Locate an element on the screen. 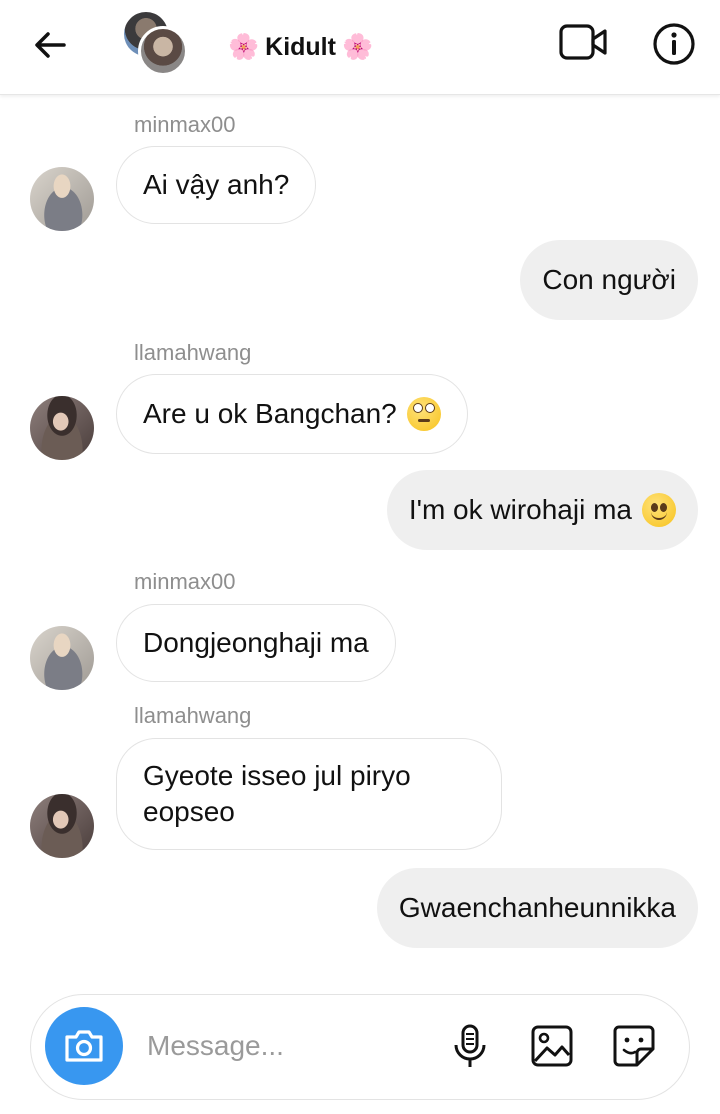 The height and width of the screenshot is (1114, 720). message-text: Gwaenchanheunnikka is located at coordinates (537, 907).